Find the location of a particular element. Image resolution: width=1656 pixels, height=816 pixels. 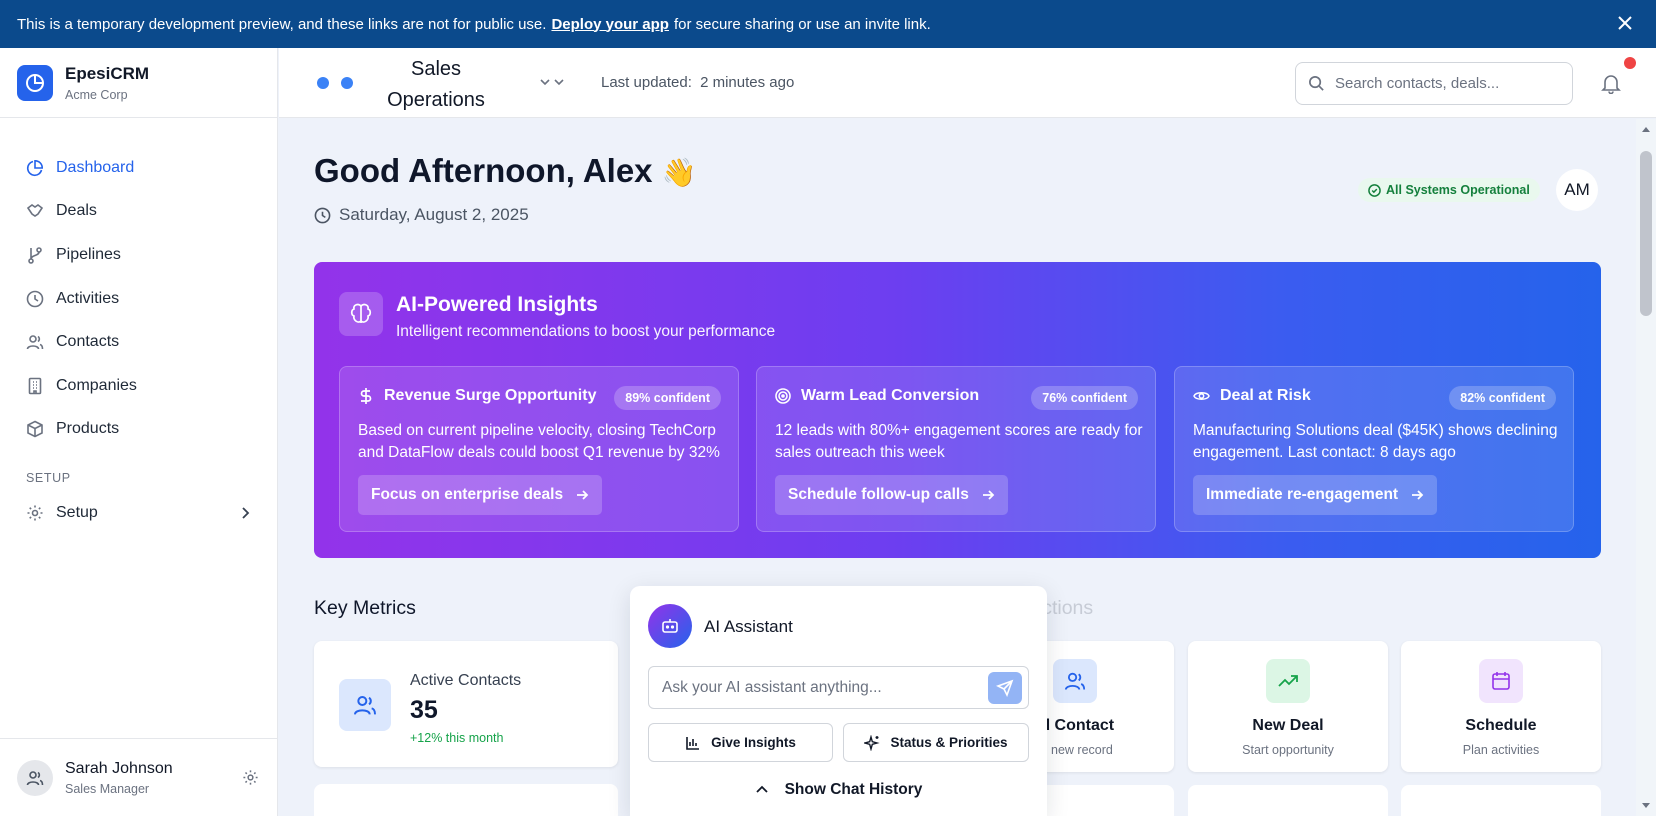

brand-name: EpesiCRM is located at coordinates (107, 73).